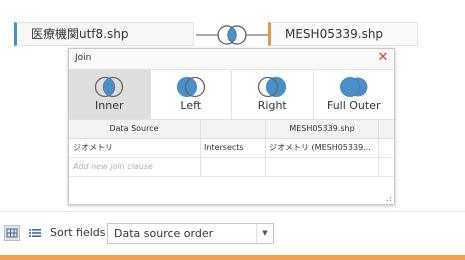  Describe the element at coordinates (78, 232) in the screenshot. I see `sort-fields-label: Sort fields` at that location.